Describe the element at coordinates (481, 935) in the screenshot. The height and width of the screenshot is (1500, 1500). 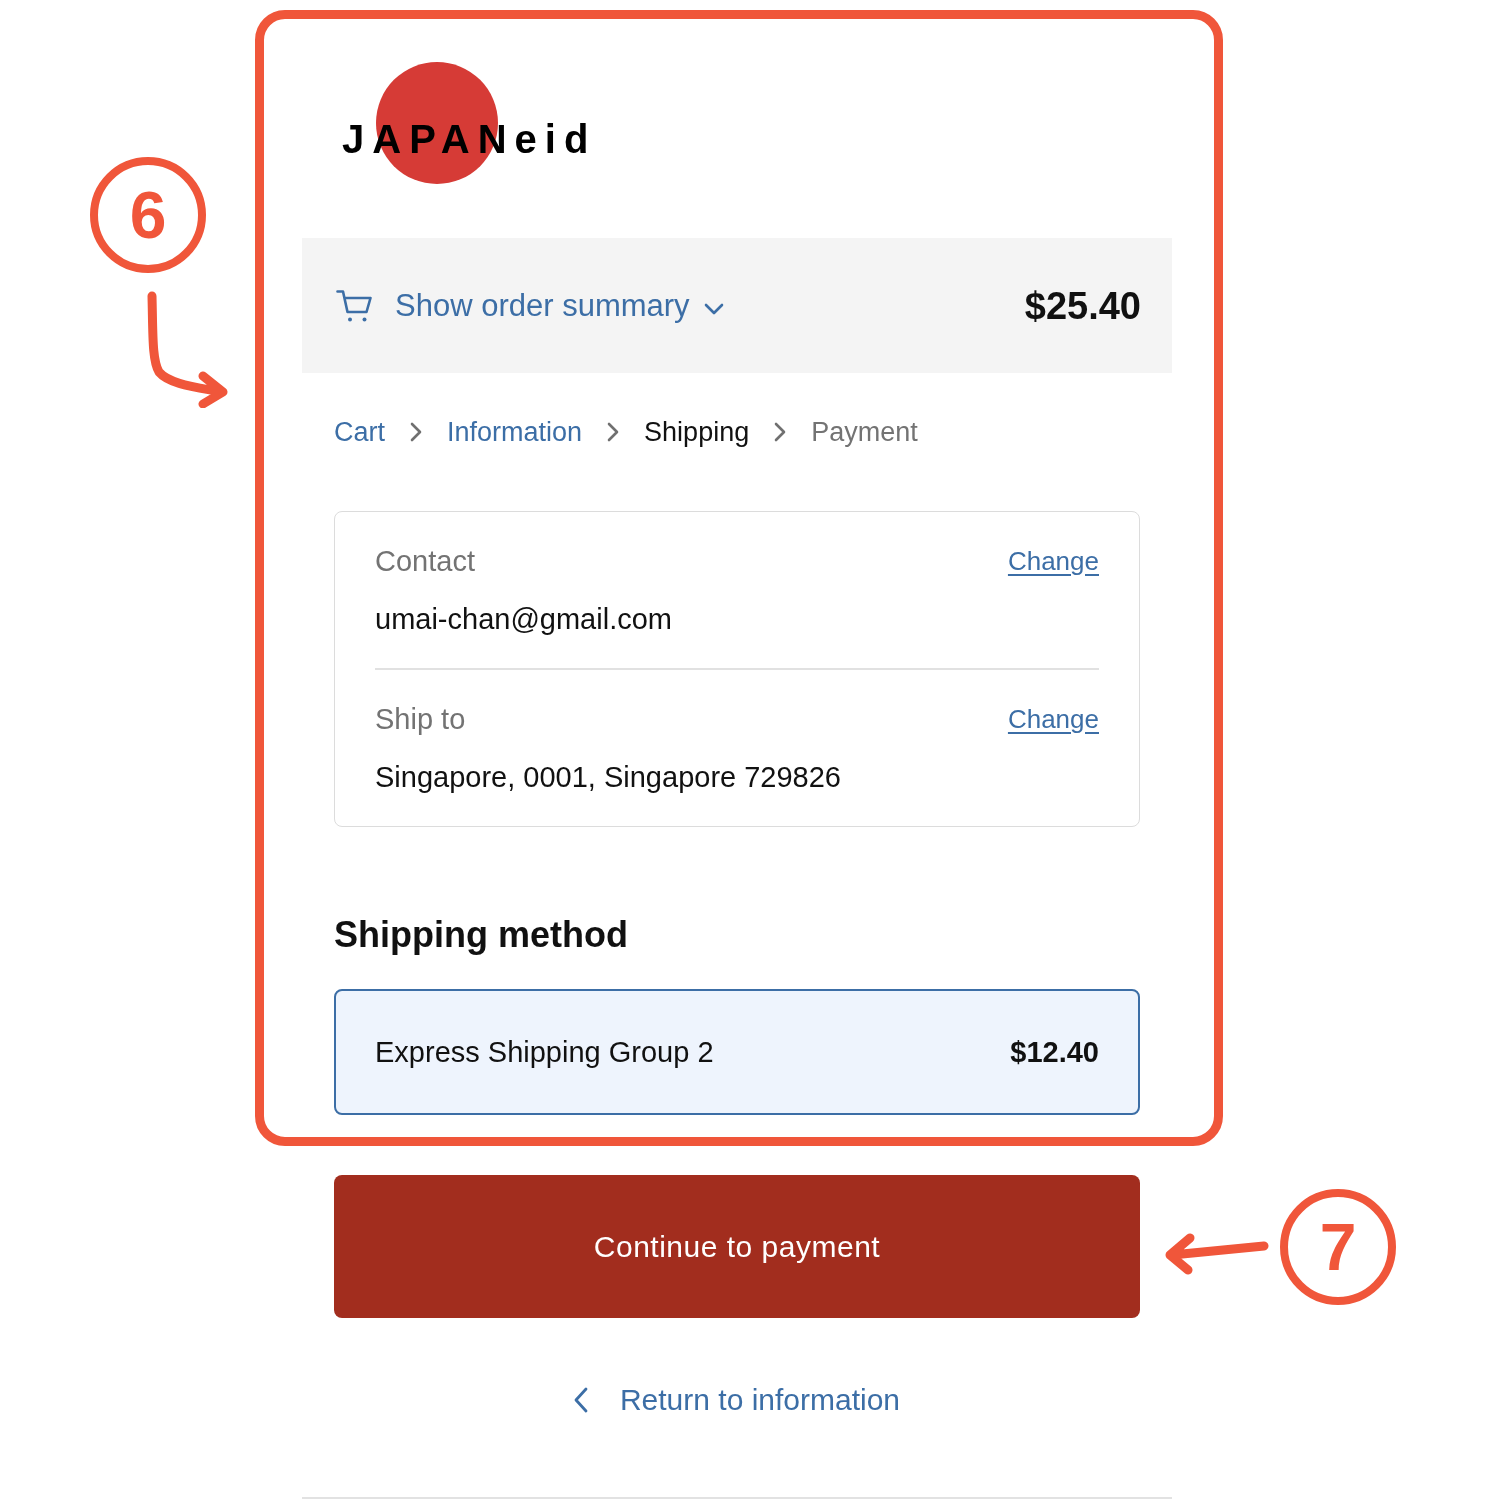
I see `section-heading: Shipping method` at that location.